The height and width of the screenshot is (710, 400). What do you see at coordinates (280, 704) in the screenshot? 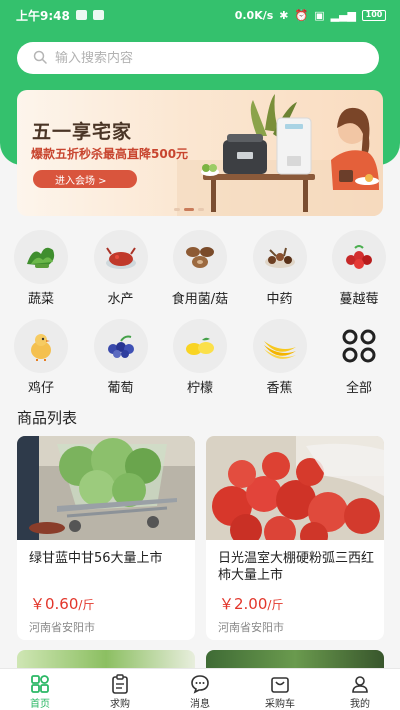
I see `tab-label: 采购车` at bounding box center [280, 704].